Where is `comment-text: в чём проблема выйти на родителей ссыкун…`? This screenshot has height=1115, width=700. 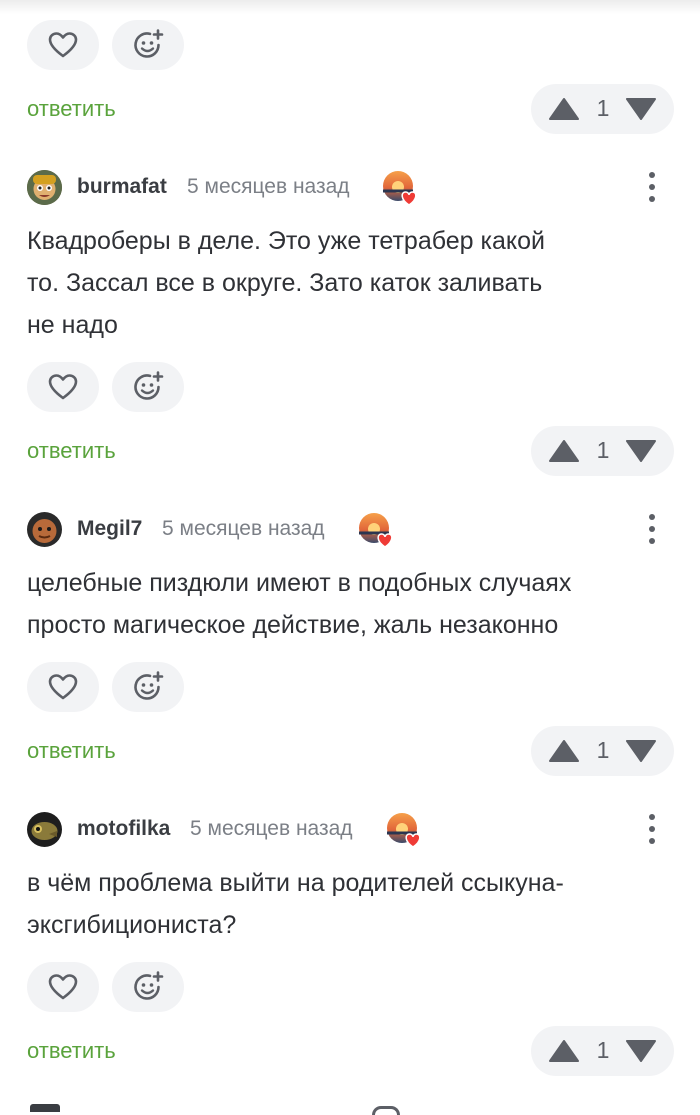 comment-text: в чём проблема выйти на родителей ссыкун… is located at coordinates (352, 904).